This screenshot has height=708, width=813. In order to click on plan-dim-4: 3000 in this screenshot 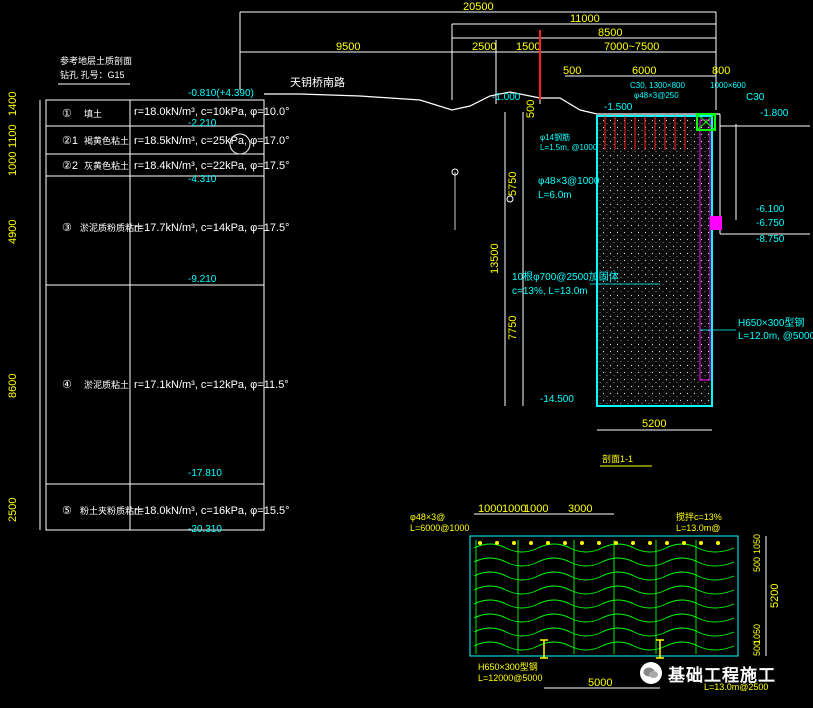, I will do `click(580, 509)`.